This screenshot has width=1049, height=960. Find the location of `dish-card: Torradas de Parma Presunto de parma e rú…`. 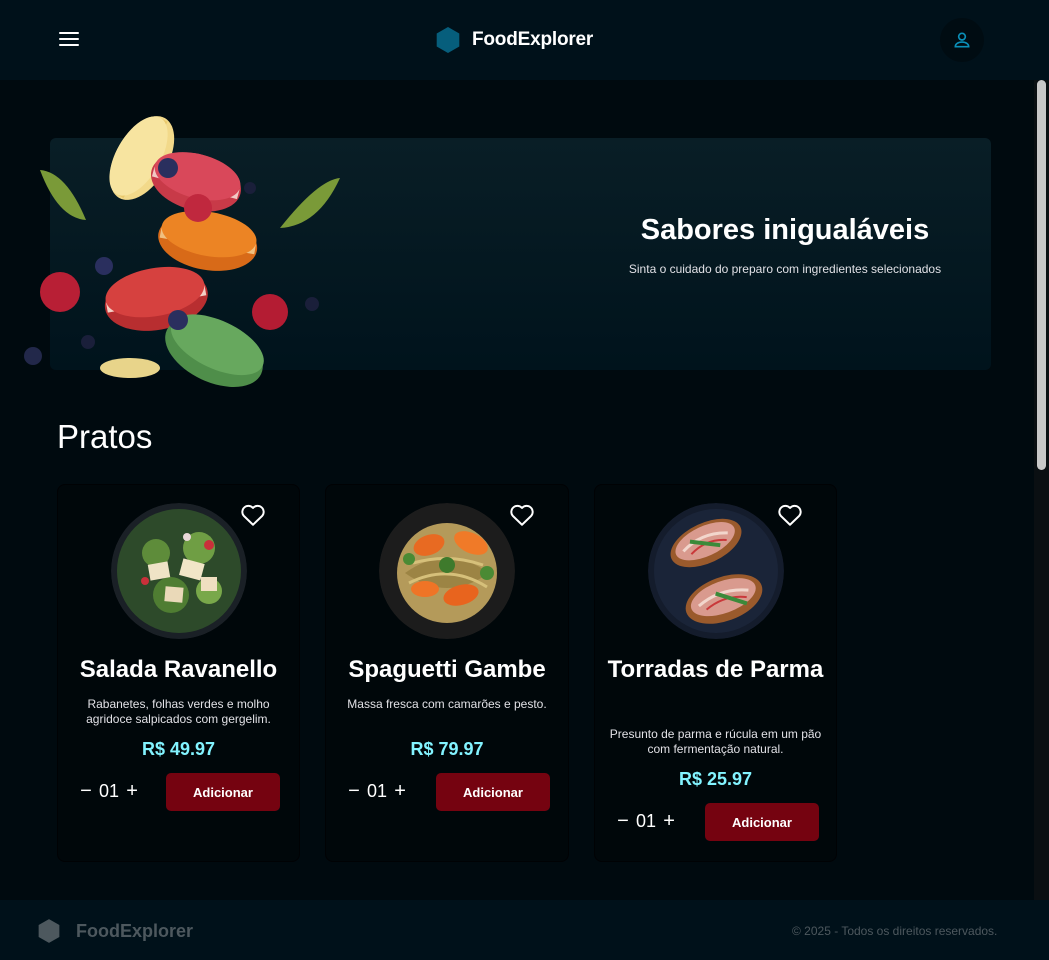

dish-card: Torradas de Parma Presunto de parma e rú… is located at coordinates (715, 673).